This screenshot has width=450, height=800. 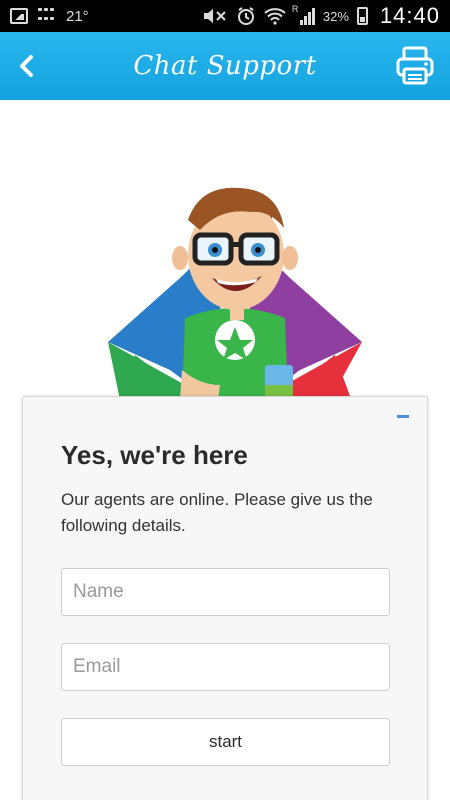 I want to click on start-button: start, so click(x=225, y=742).